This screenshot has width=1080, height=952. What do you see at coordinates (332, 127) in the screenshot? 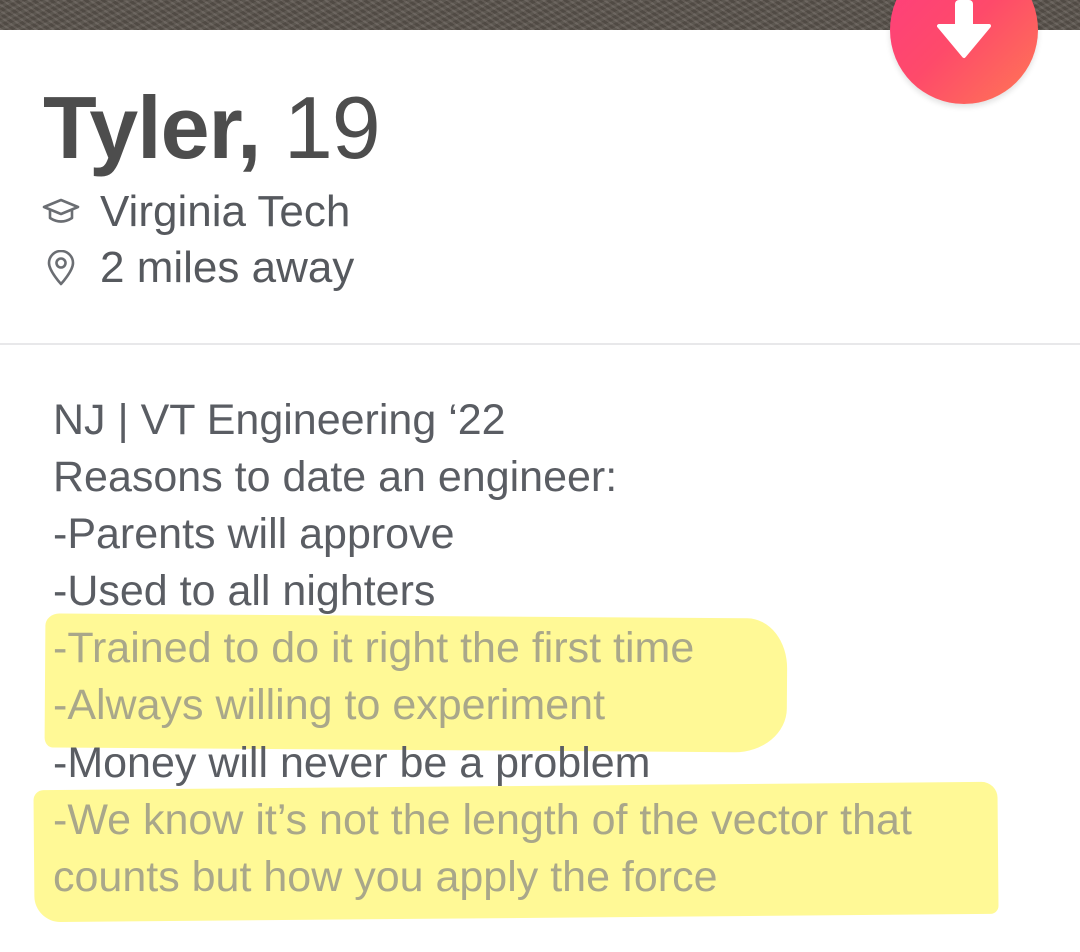
I see `profile-age: 19` at bounding box center [332, 127].